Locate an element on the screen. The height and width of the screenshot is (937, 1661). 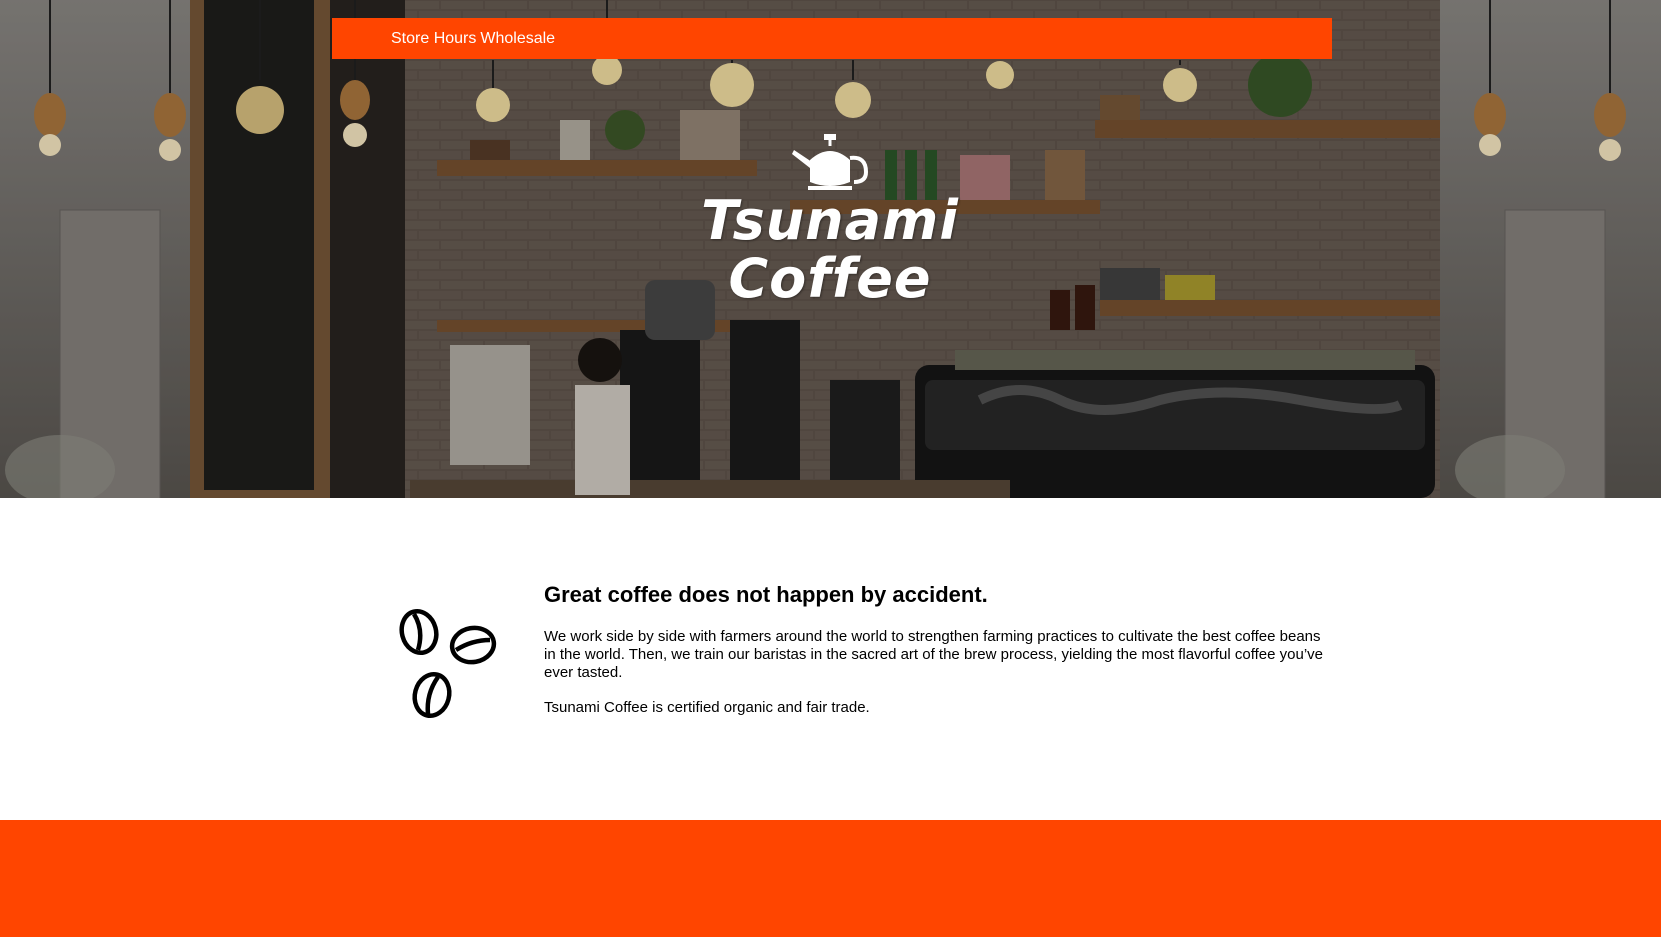
coffee-kettle-icon is located at coordinates (830, 162).